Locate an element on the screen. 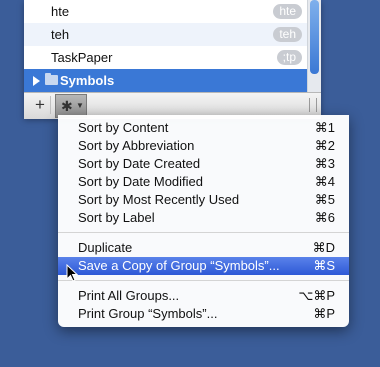 Image resolution: width=380 pixels, height=367 pixels. snippet-label: teh is located at coordinates (60, 34).